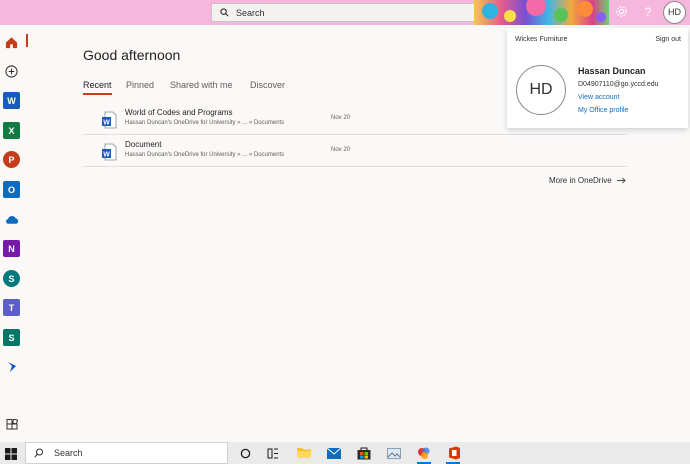  What do you see at coordinates (11, 189) in the screenshot?
I see `outlook-icon: O` at bounding box center [11, 189].